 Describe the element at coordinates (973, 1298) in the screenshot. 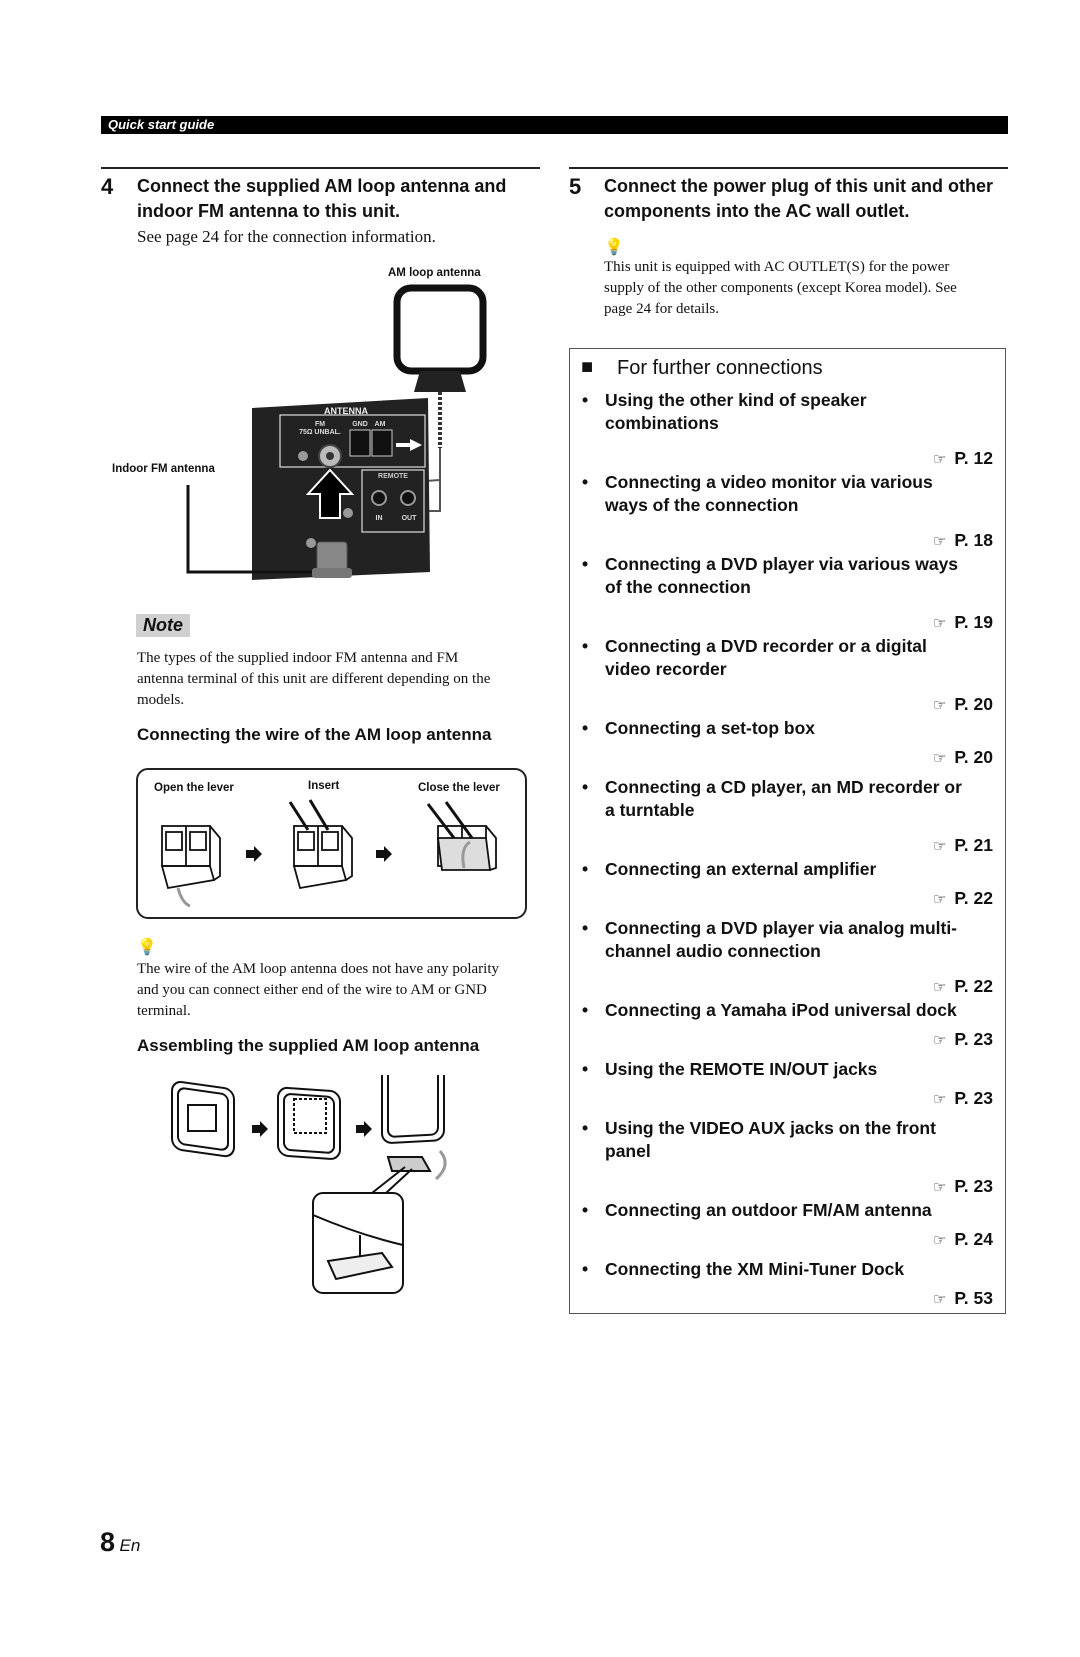

I see `page-reference: P. 53` at that location.